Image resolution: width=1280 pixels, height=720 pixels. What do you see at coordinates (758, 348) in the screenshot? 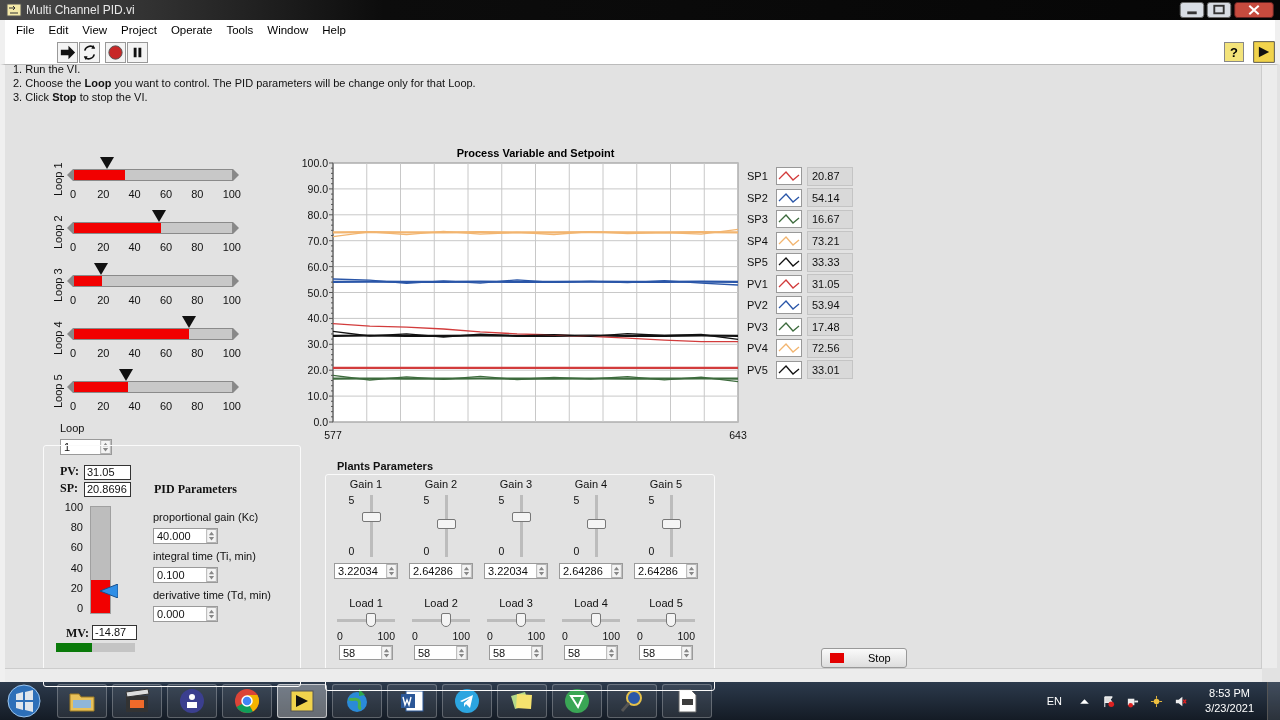
I see `legend-label: PV4` at bounding box center [758, 348].